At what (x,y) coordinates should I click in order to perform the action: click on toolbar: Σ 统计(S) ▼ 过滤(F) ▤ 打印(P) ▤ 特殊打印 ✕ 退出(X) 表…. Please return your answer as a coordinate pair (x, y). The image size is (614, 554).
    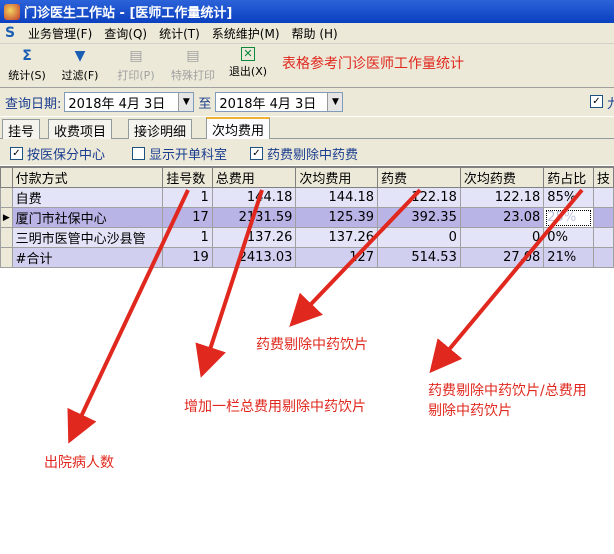
    Looking at the image, I should click on (307, 66).